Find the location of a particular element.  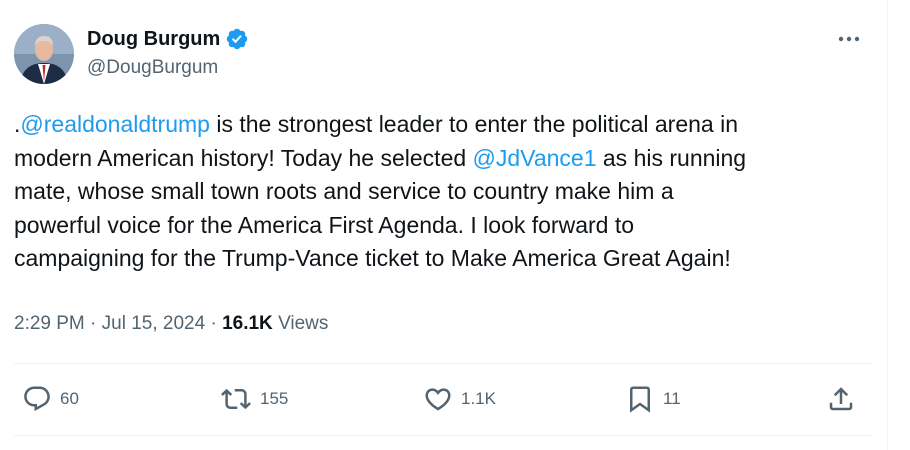

bookmark-icon is located at coordinates (640, 399).